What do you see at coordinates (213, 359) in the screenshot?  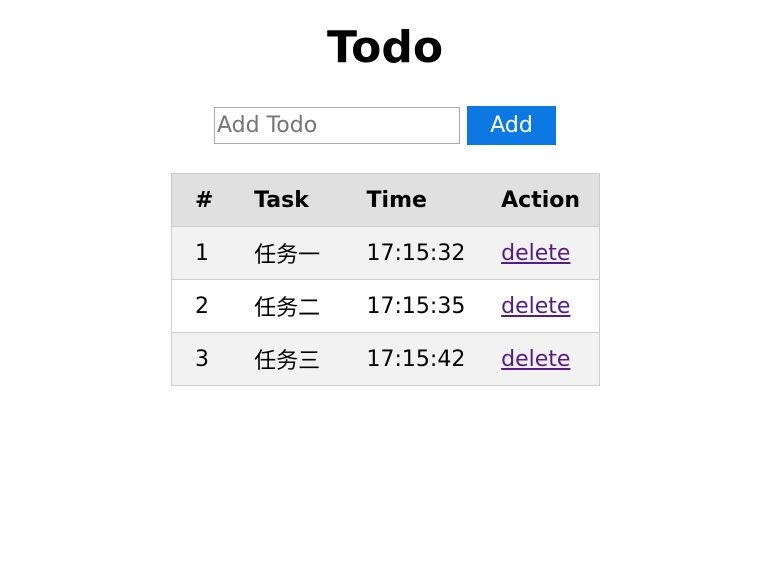 I see `row-number: 3` at bounding box center [213, 359].